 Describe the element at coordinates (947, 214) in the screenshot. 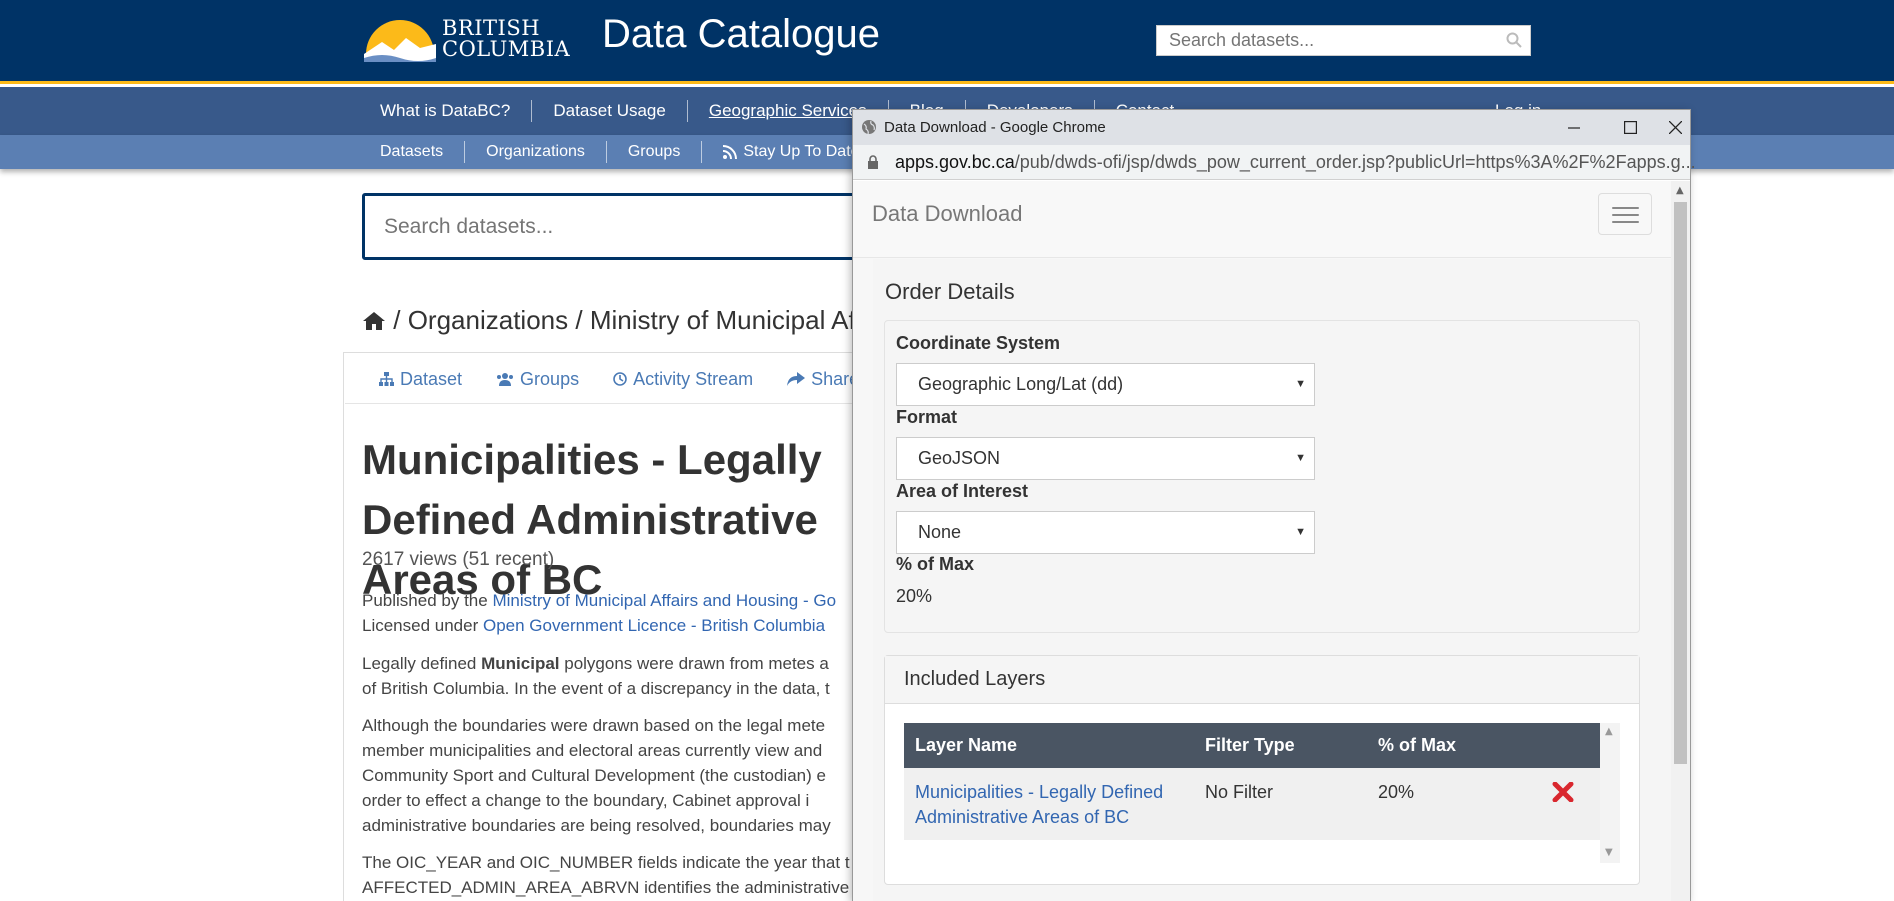

I see `popup-brand: Data Download` at that location.